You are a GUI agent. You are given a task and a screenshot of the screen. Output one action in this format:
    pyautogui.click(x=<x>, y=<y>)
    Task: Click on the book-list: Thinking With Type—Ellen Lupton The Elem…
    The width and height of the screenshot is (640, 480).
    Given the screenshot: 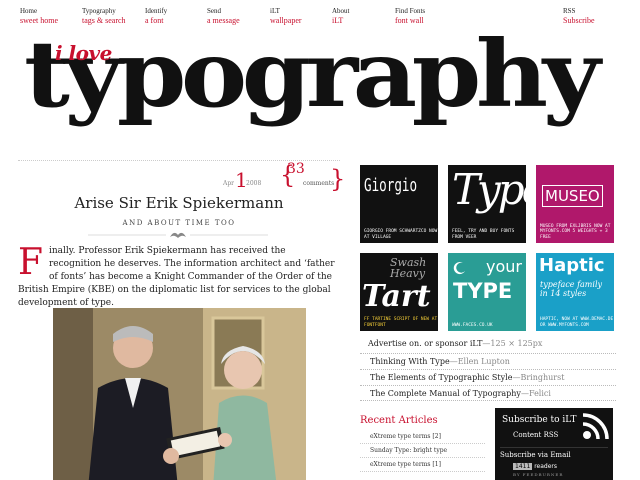 What is the action you would take?
    pyautogui.click(x=488, y=377)
    